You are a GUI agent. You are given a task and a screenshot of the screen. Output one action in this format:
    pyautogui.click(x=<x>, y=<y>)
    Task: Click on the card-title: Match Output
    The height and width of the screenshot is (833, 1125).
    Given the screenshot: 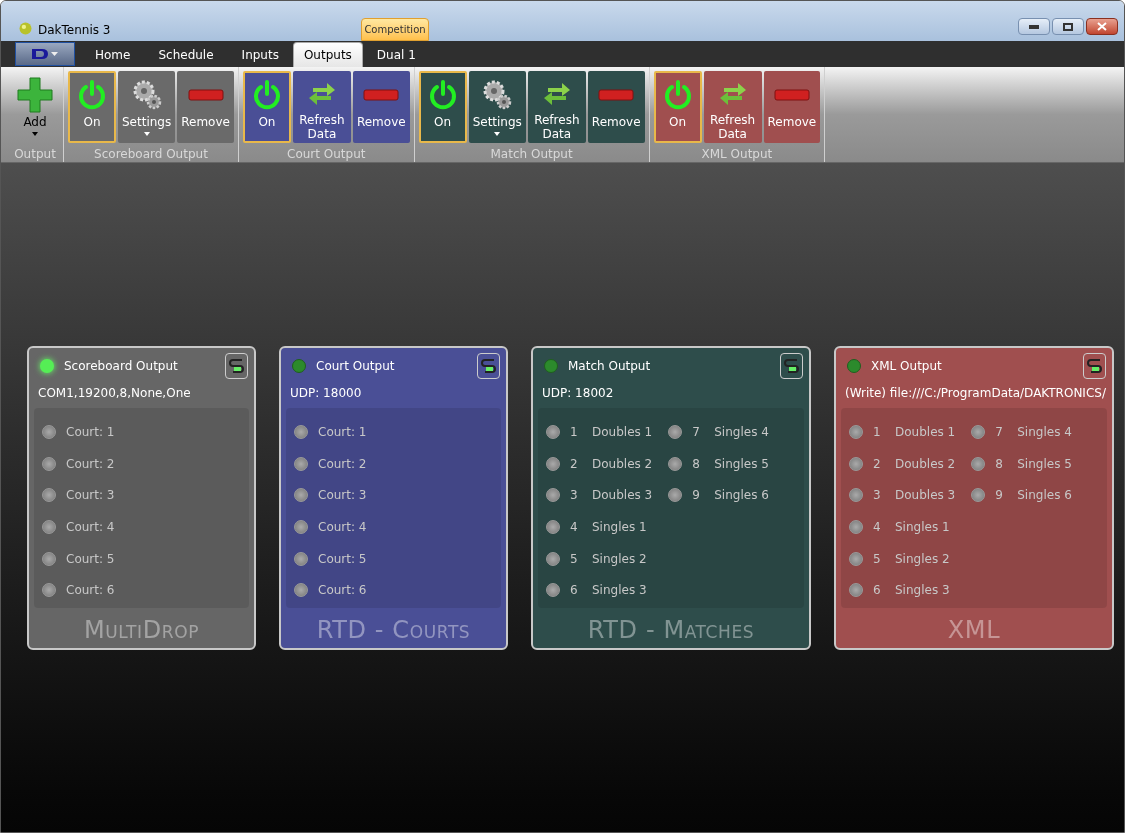 What is the action you would take?
    pyautogui.click(x=609, y=366)
    